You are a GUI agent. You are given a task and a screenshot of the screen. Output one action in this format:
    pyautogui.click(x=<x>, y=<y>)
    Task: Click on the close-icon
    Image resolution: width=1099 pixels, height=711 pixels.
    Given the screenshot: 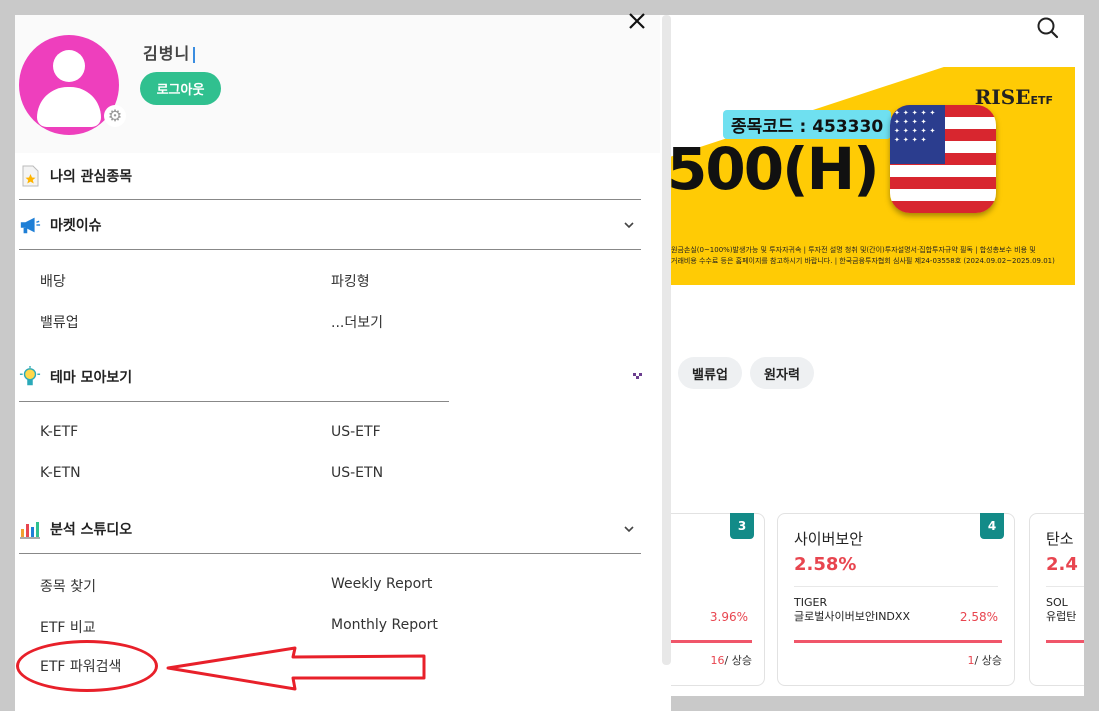 What is the action you would take?
    pyautogui.click(x=637, y=21)
    